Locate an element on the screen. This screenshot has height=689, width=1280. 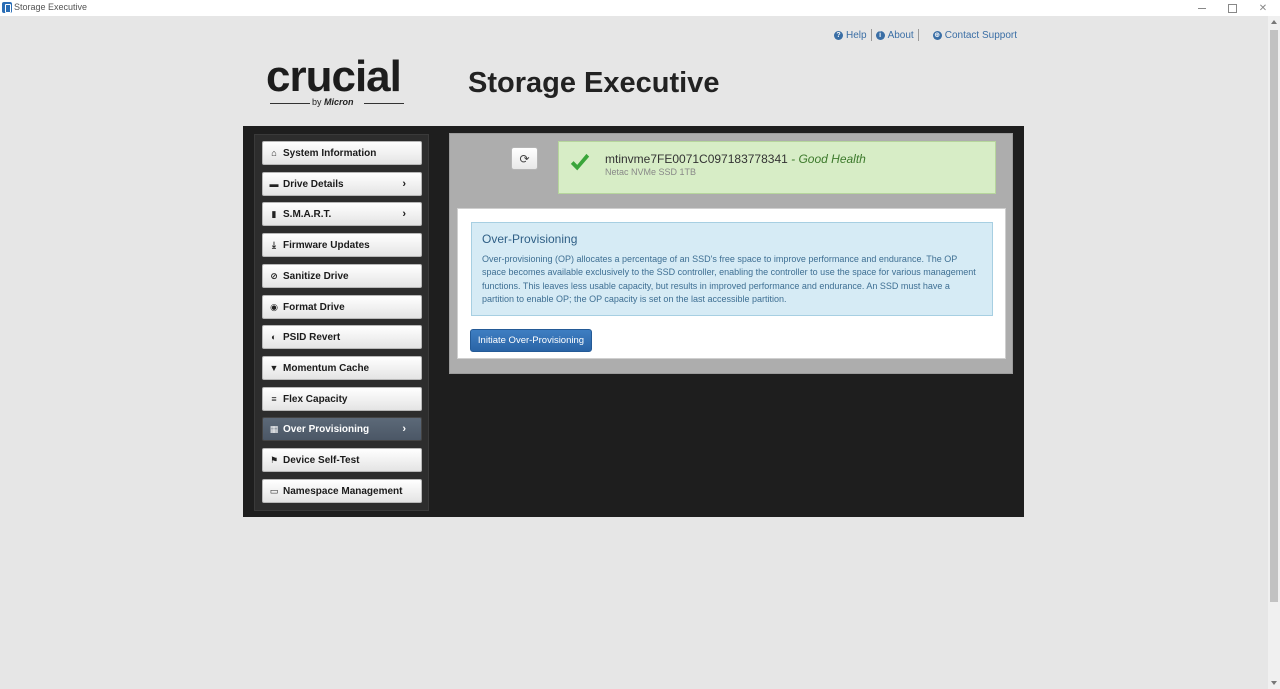
crucial-logo: crucial by Micron is located at coordinates (338, 81).